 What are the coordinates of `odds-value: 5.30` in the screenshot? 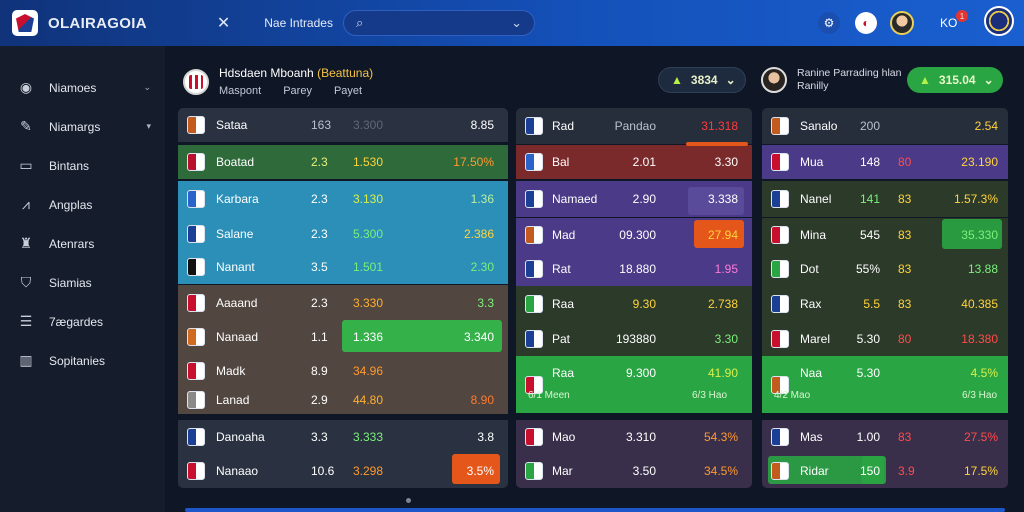 It's located at (863, 339).